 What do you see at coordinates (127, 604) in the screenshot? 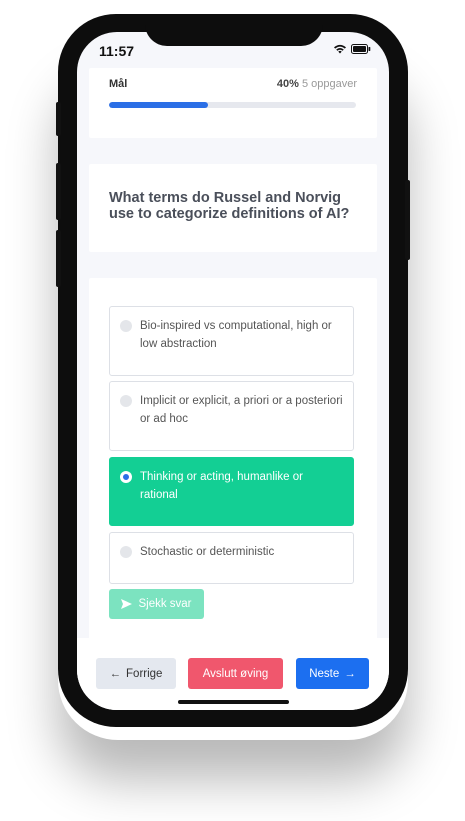
I see `send-icon` at bounding box center [127, 604].